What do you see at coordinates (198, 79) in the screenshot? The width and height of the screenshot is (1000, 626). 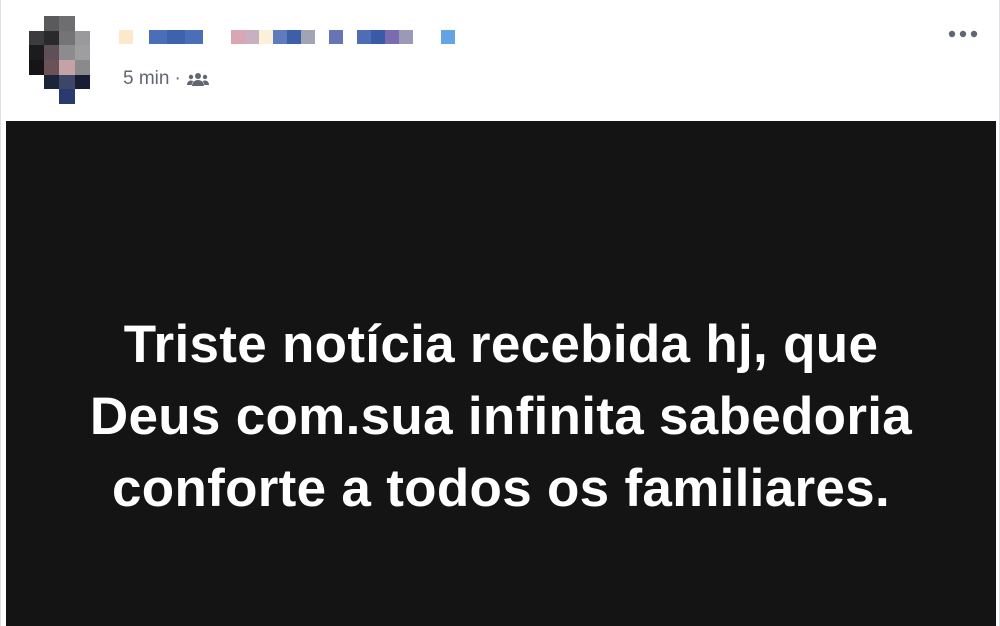 I see `friends-icon` at bounding box center [198, 79].